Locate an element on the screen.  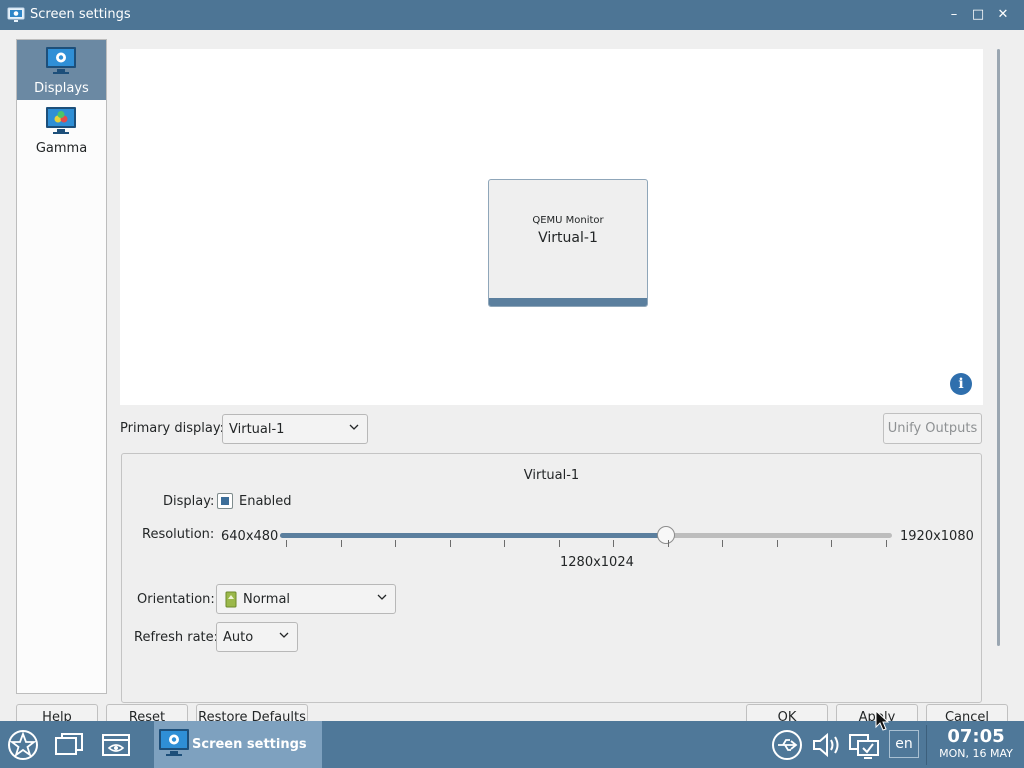
sidebar-item-gamma: Gamma is located at coordinates (61, 130).